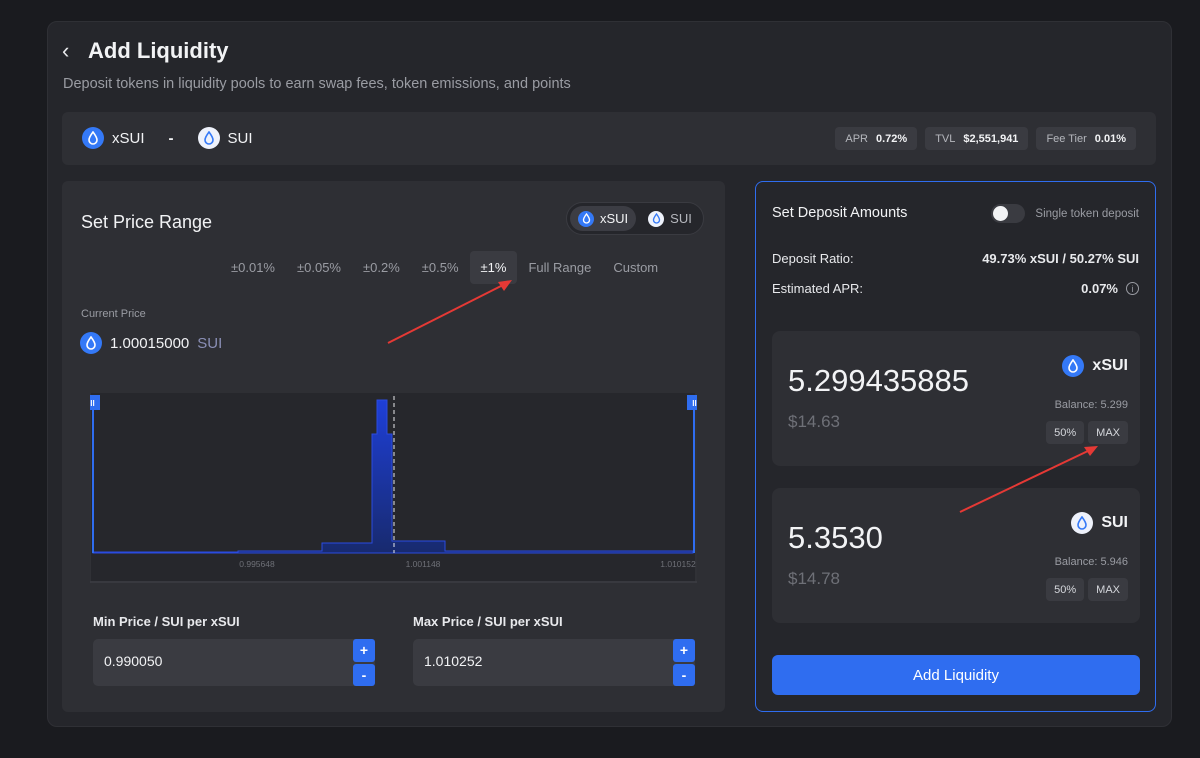 The width and height of the screenshot is (1200, 758). I want to click on min-price-field: + -, so click(234, 662).